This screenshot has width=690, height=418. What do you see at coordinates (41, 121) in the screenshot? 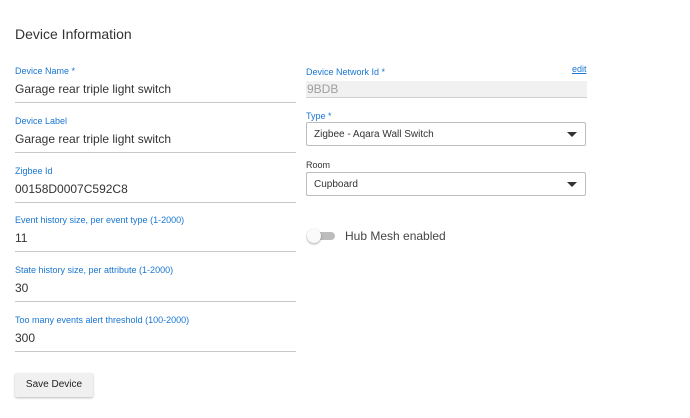
I see `device-label-label: Device Label` at bounding box center [41, 121].